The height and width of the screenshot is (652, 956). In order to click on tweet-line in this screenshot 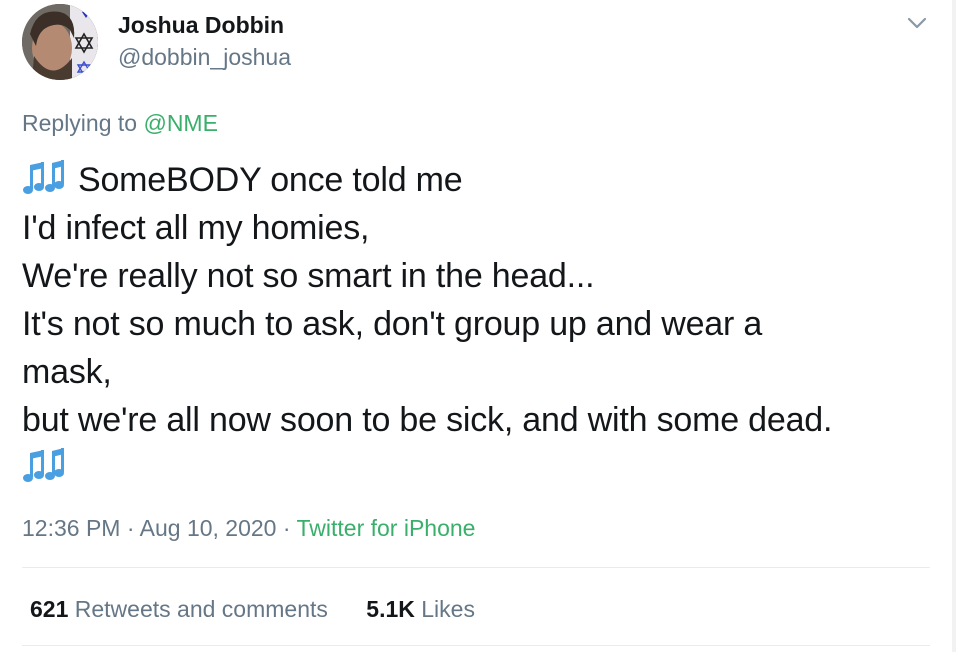, I will do `click(482, 468)`.